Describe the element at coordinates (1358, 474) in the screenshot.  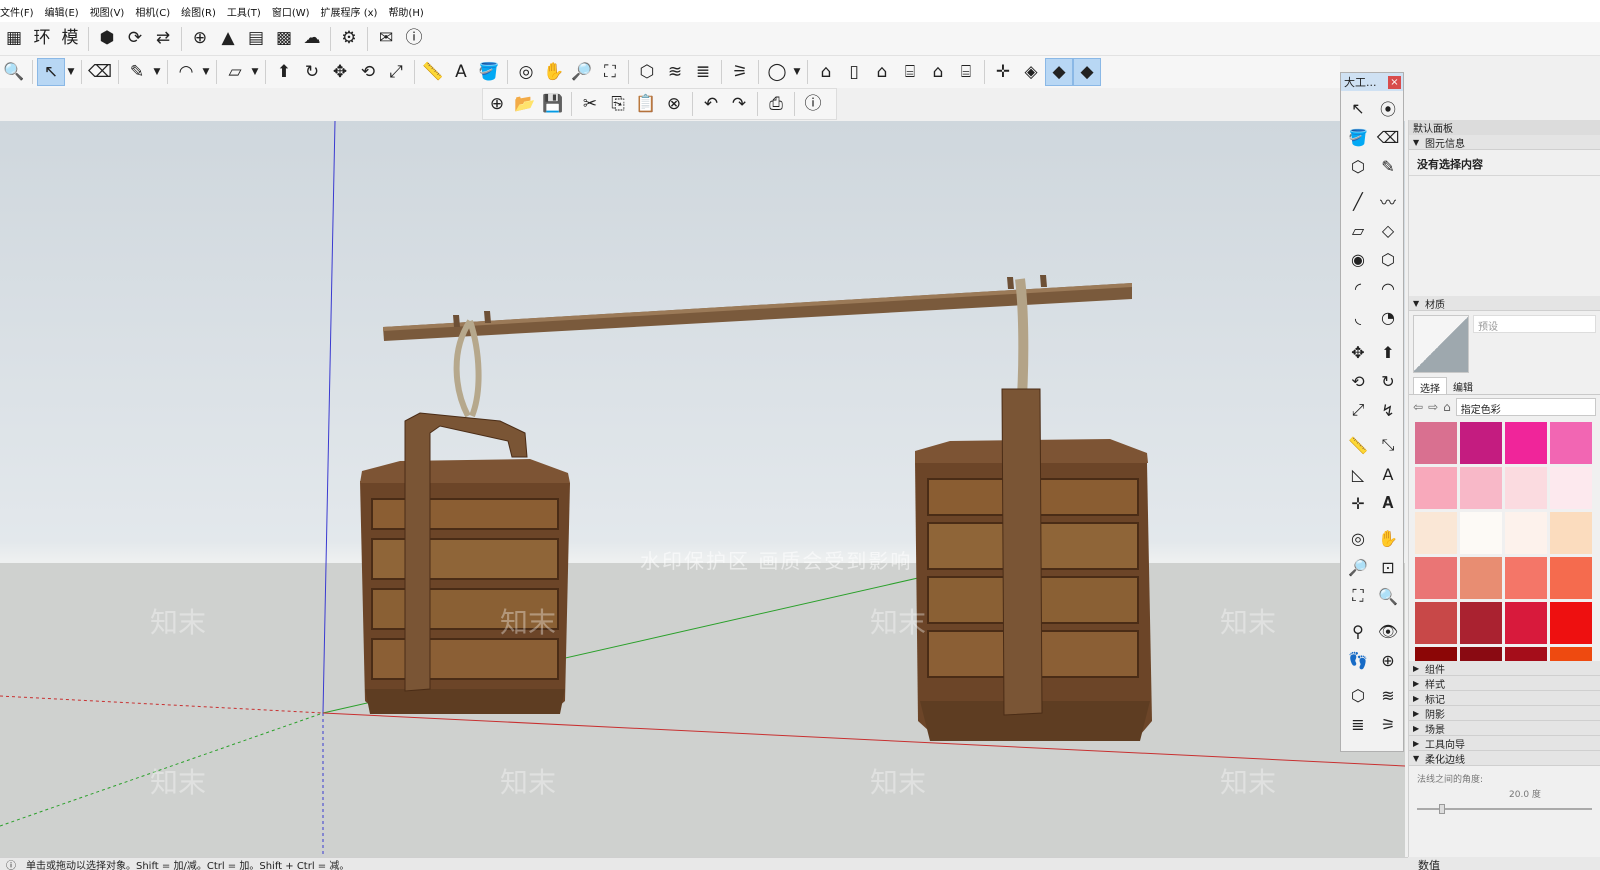
I see `protractor-tool-icon: ◺` at that location.